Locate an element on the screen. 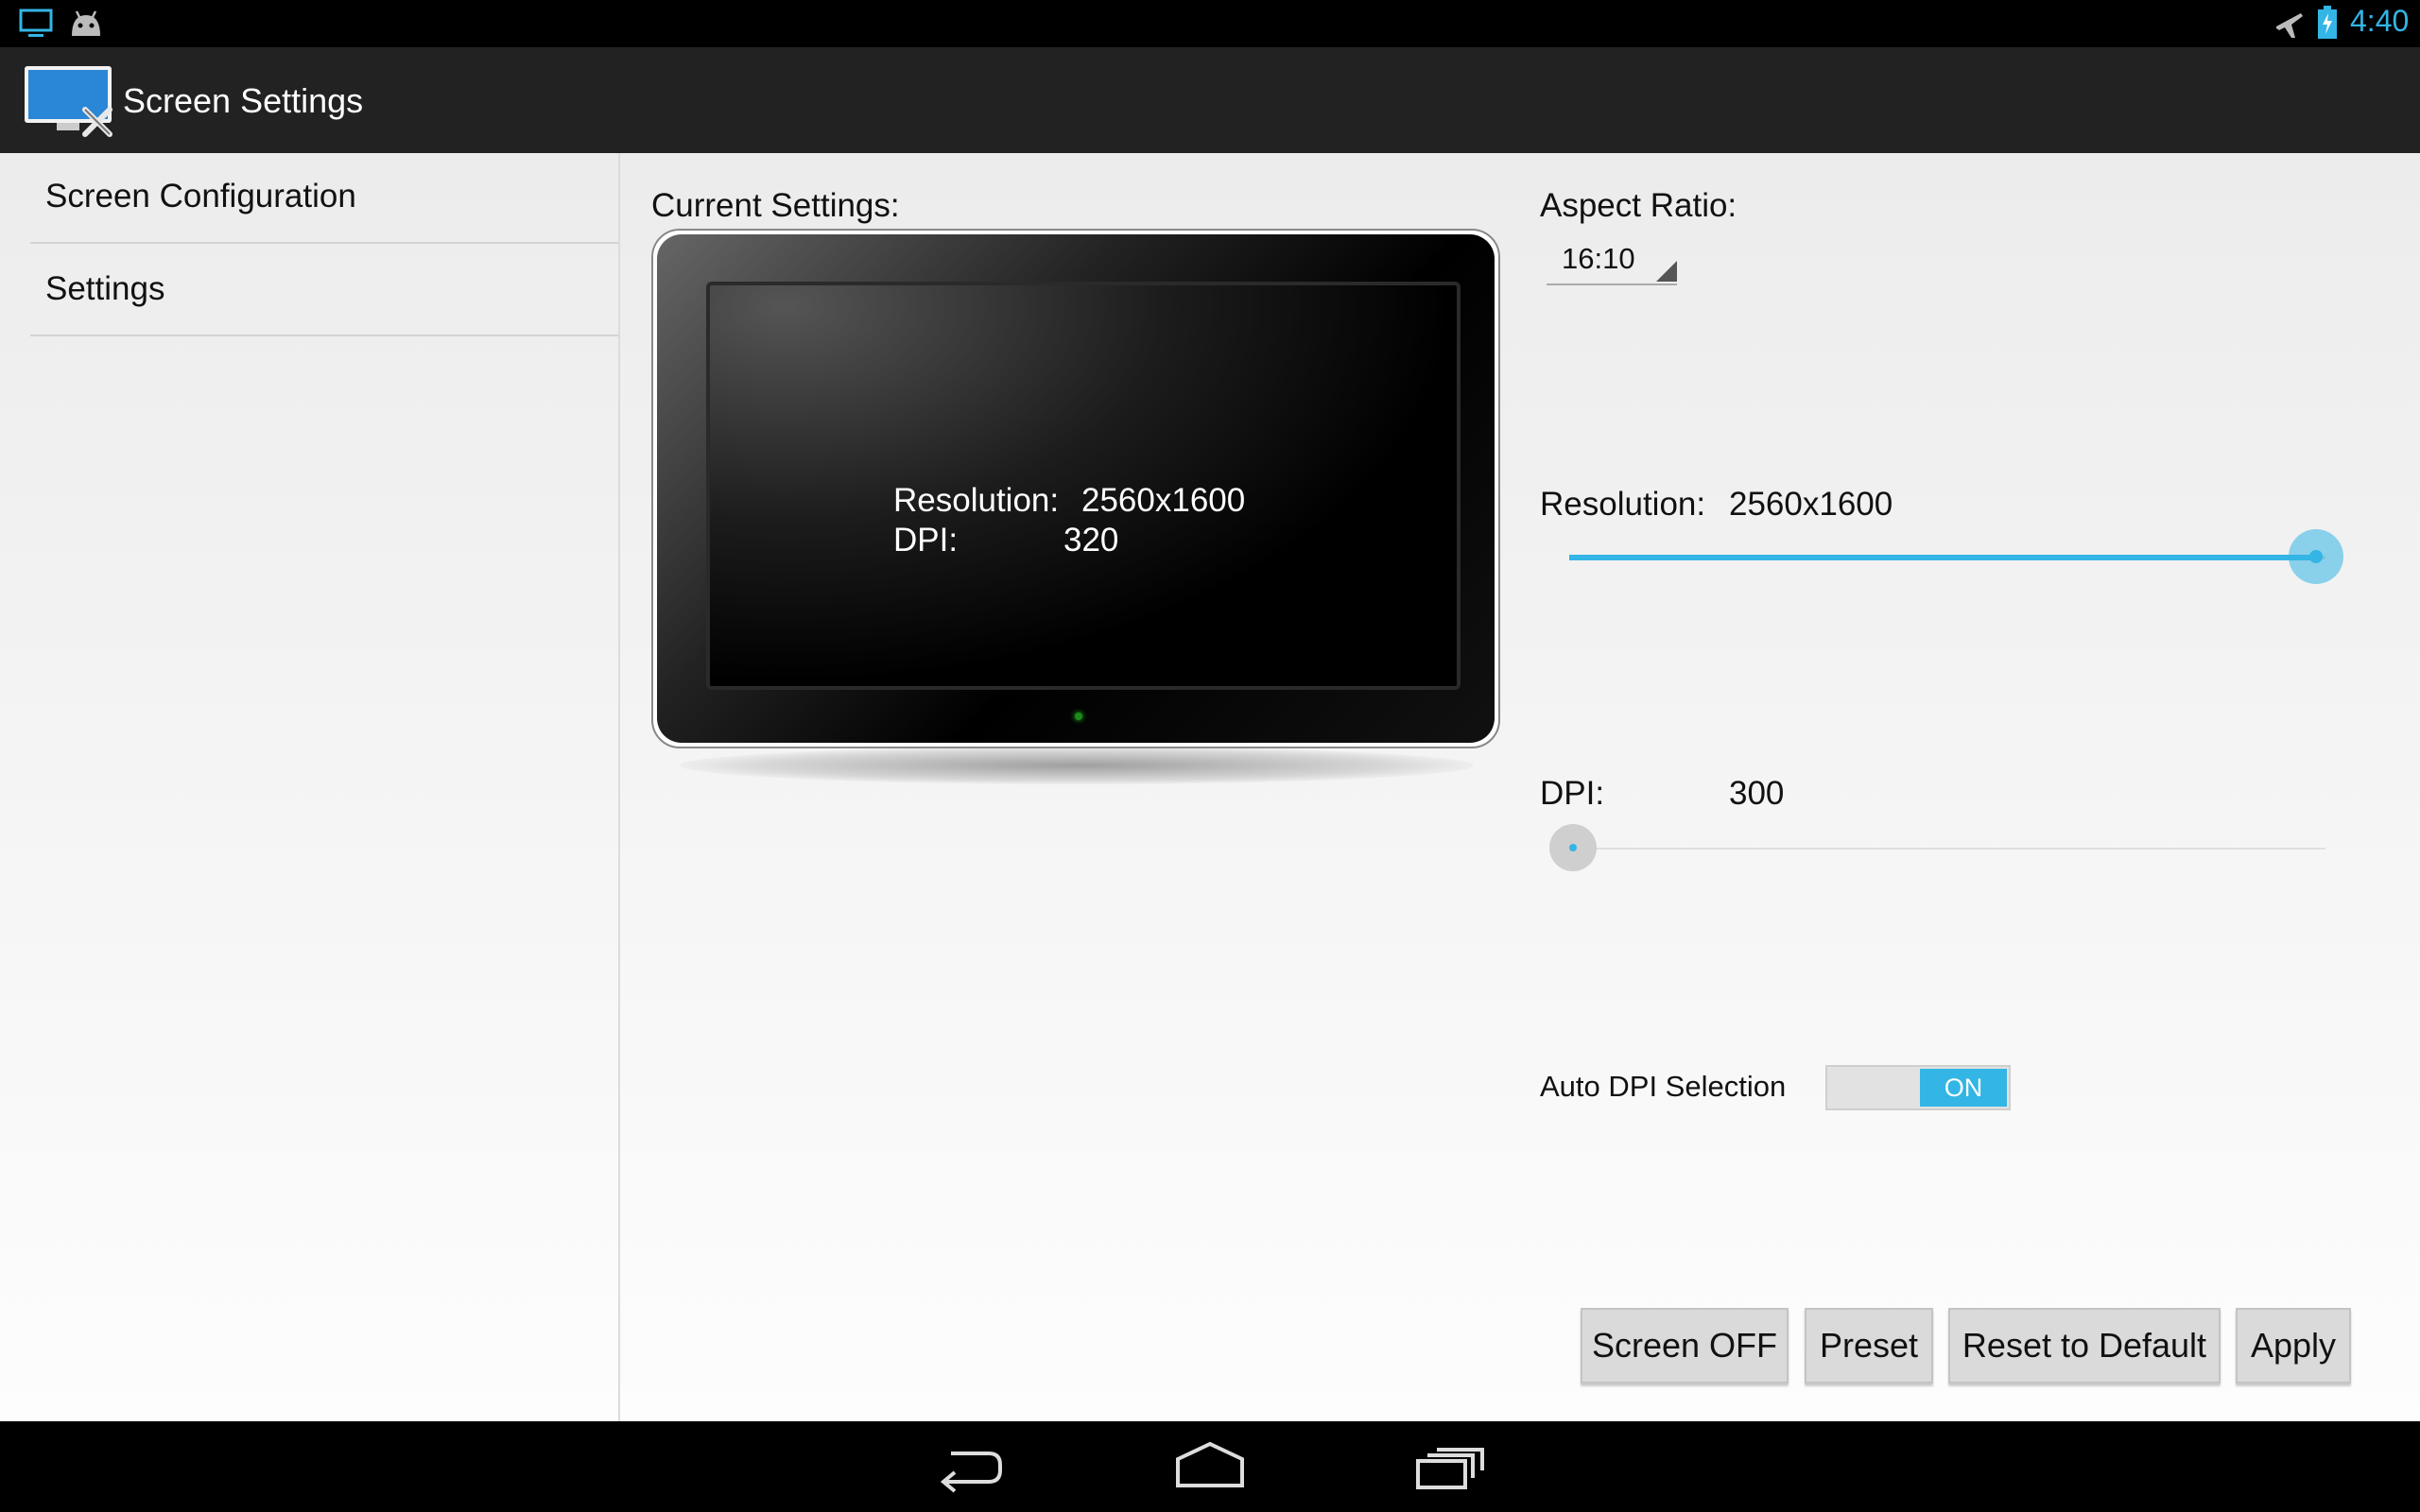 This screenshot has height=1512, width=2420. dpi-value: 300 is located at coordinates (1757, 793).